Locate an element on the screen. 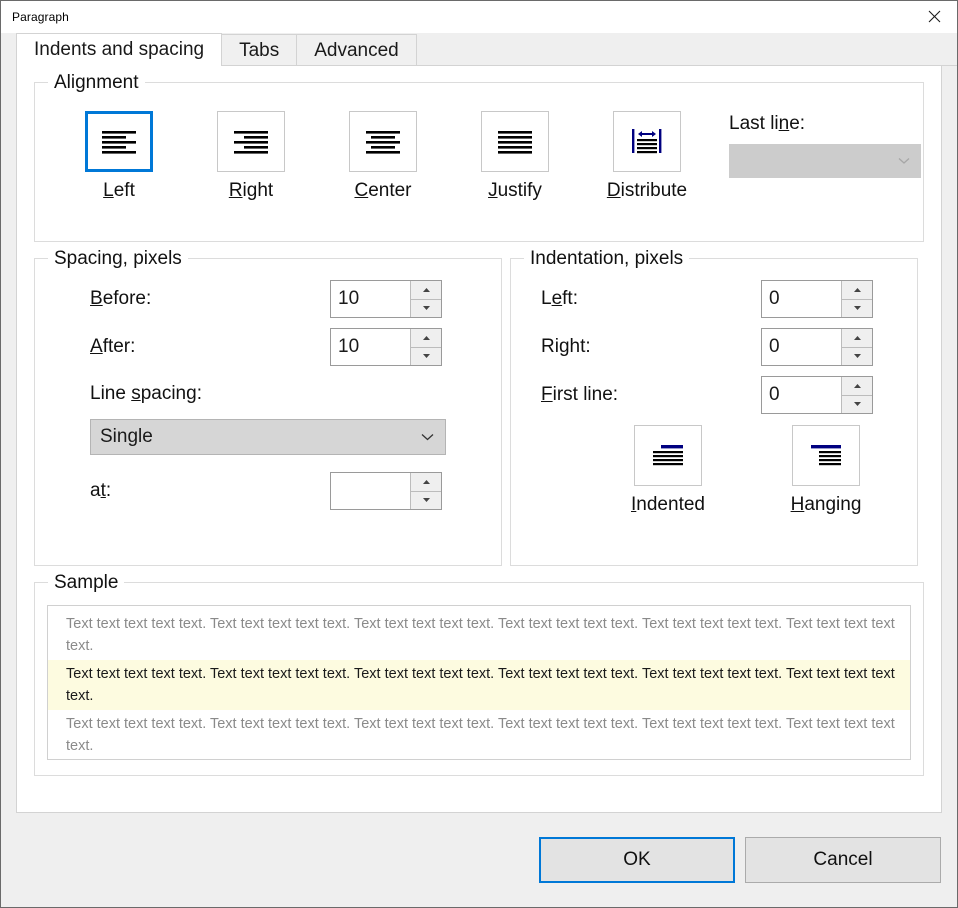  line-spacing-at-row: at: is located at coordinates (295, 491).